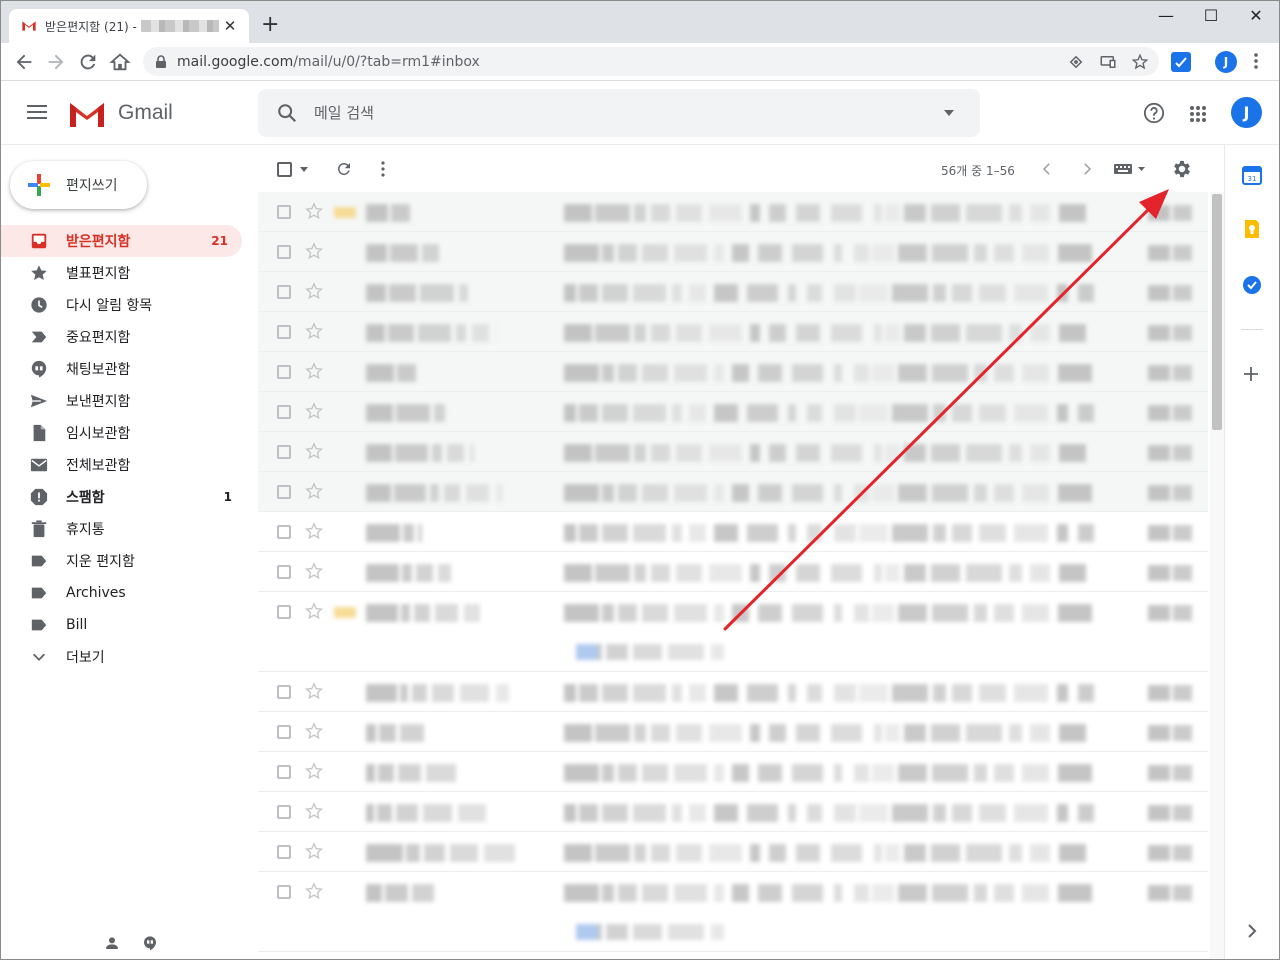  What do you see at coordinates (1198, 114) in the screenshot?
I see `google-apps-icon` at bounding box center [1198, 114].